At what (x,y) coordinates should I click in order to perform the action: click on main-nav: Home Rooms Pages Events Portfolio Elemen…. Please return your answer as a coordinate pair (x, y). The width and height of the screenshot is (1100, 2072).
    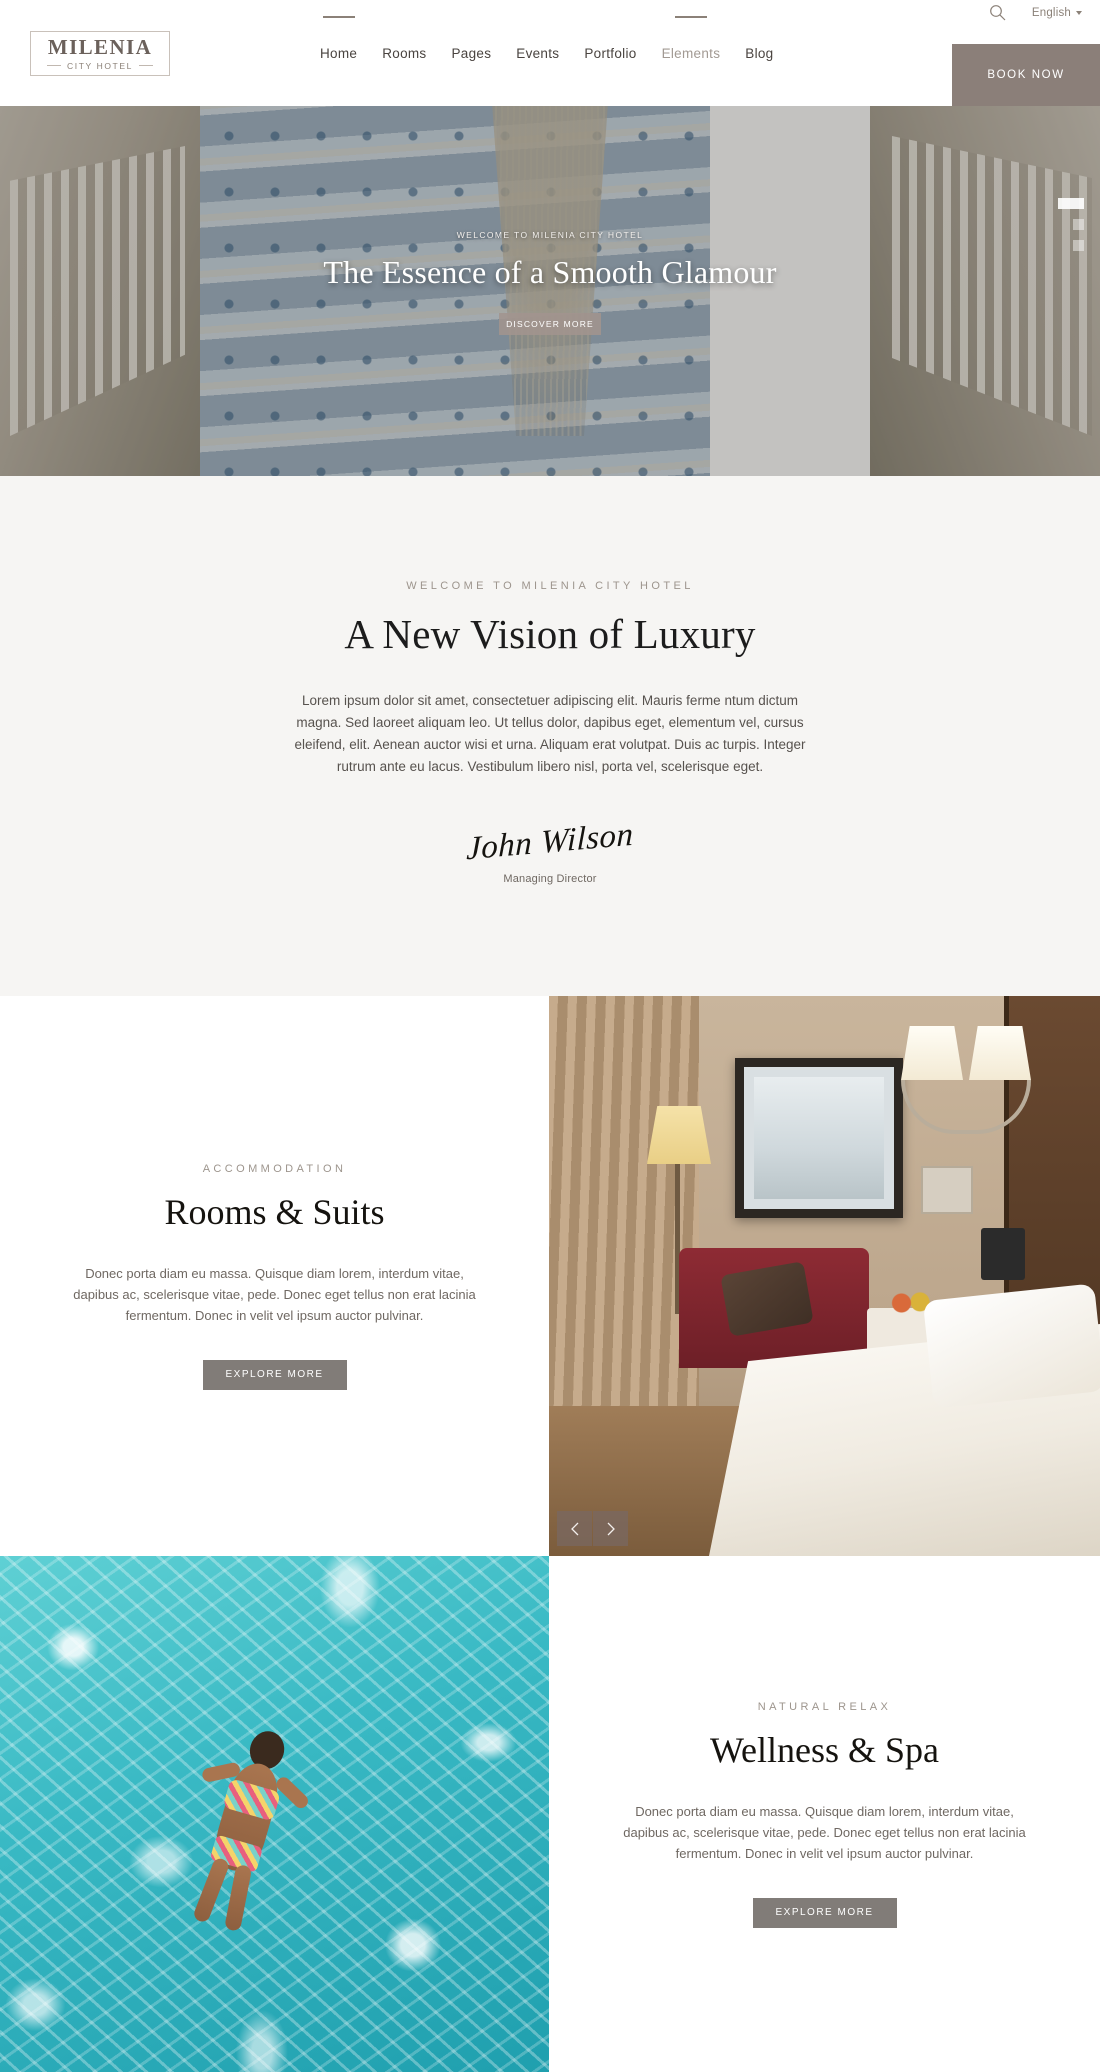
    Looking at the image, I should click on (547, 51).